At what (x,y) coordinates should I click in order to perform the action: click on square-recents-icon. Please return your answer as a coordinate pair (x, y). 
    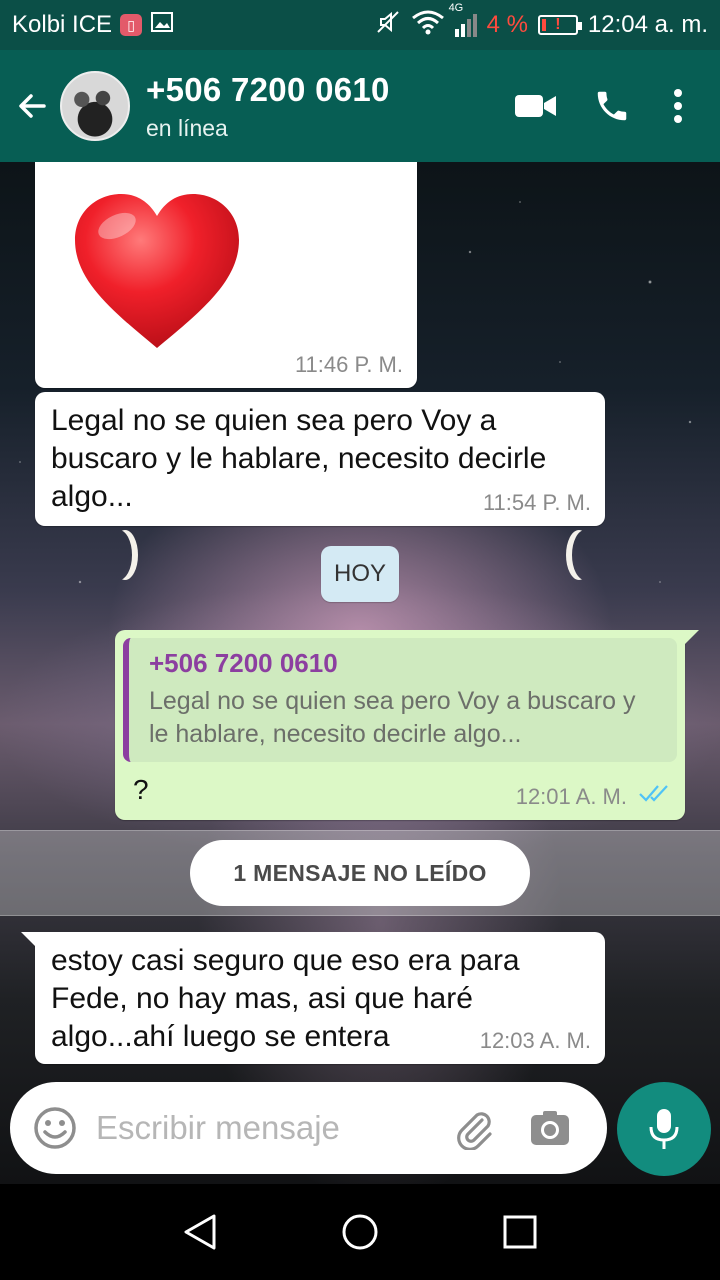
    Looking at the image, I should click on (520, 1232).